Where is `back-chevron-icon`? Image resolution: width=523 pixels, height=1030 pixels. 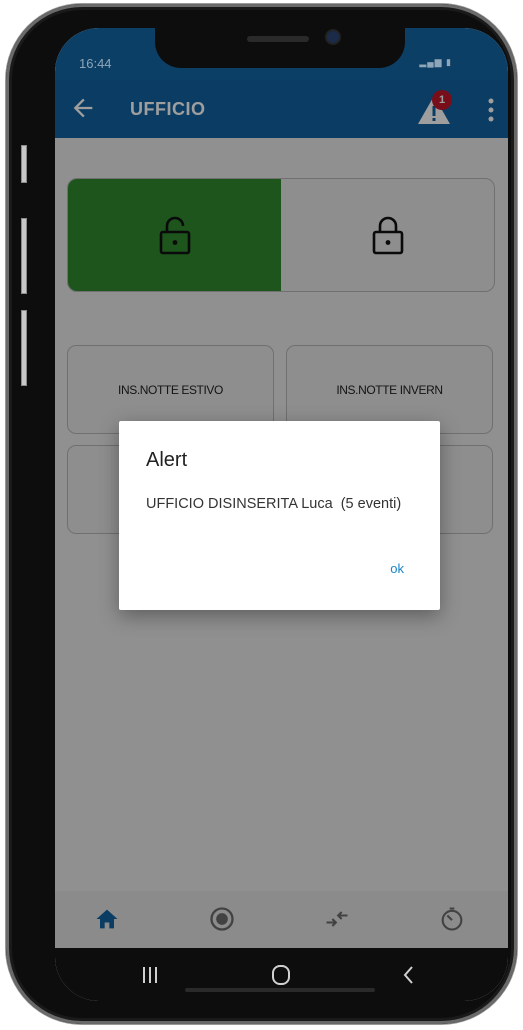 back-chevron-icon is located at coordinates (409, 975).